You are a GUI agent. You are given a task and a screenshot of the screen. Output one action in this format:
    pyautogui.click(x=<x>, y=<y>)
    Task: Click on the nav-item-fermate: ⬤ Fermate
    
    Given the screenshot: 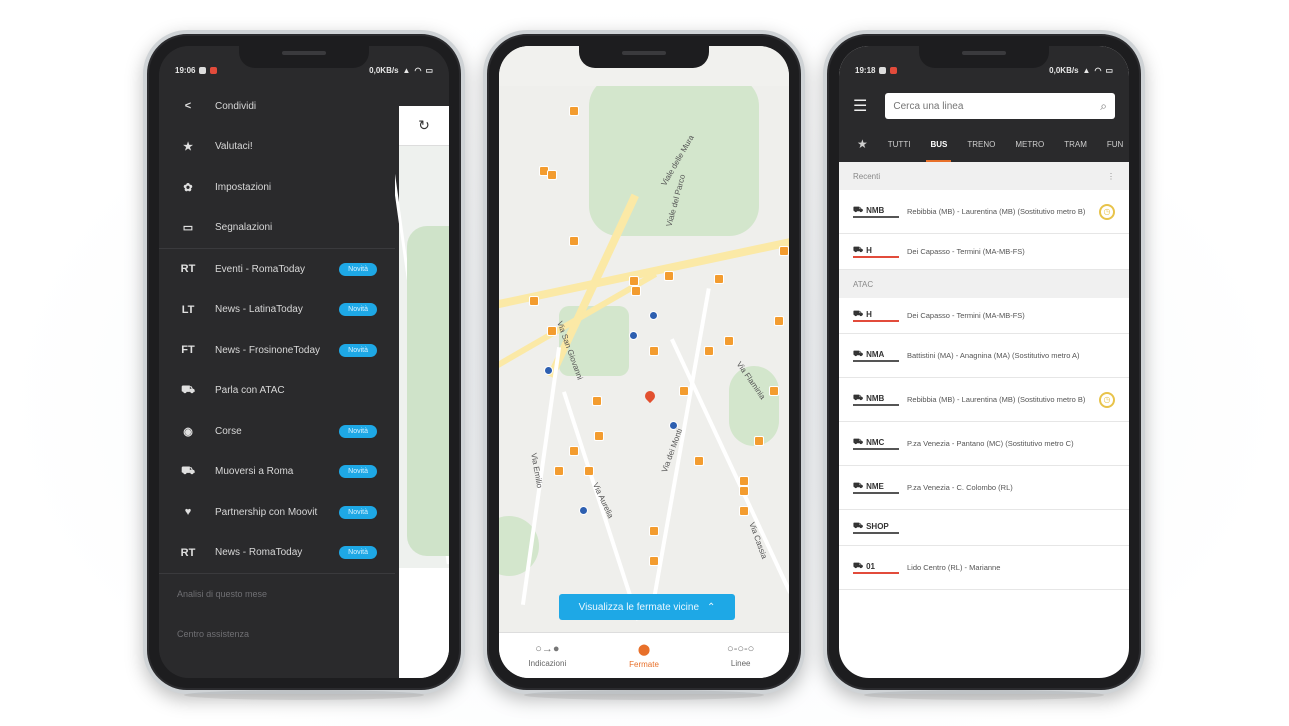 What is the action you would take?
    pyautogui.click(x=644, y=655)
    